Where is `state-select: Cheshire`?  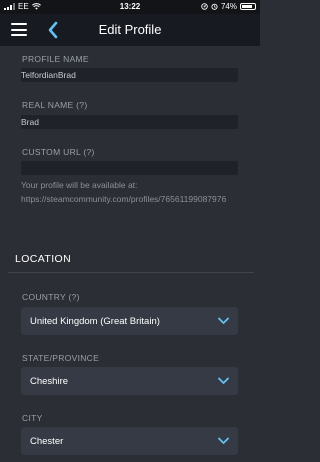 state-select: Cheshire is located at coordinates (129, 381).